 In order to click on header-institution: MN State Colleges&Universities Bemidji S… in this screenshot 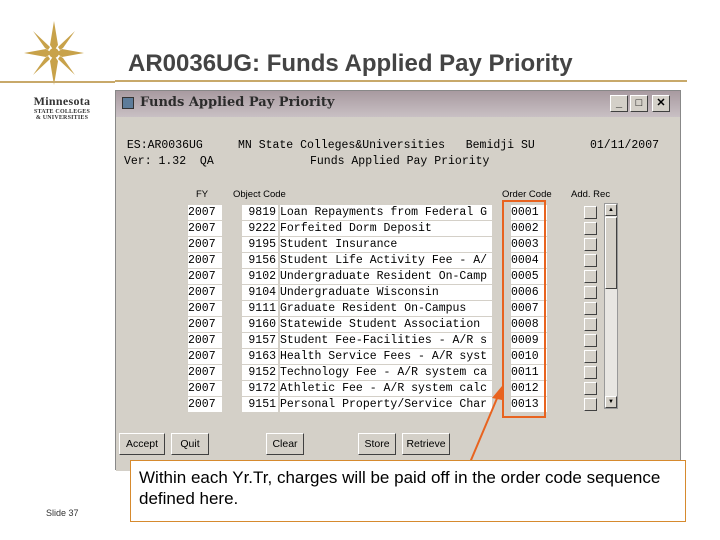, I will do `click(386, 145)`.